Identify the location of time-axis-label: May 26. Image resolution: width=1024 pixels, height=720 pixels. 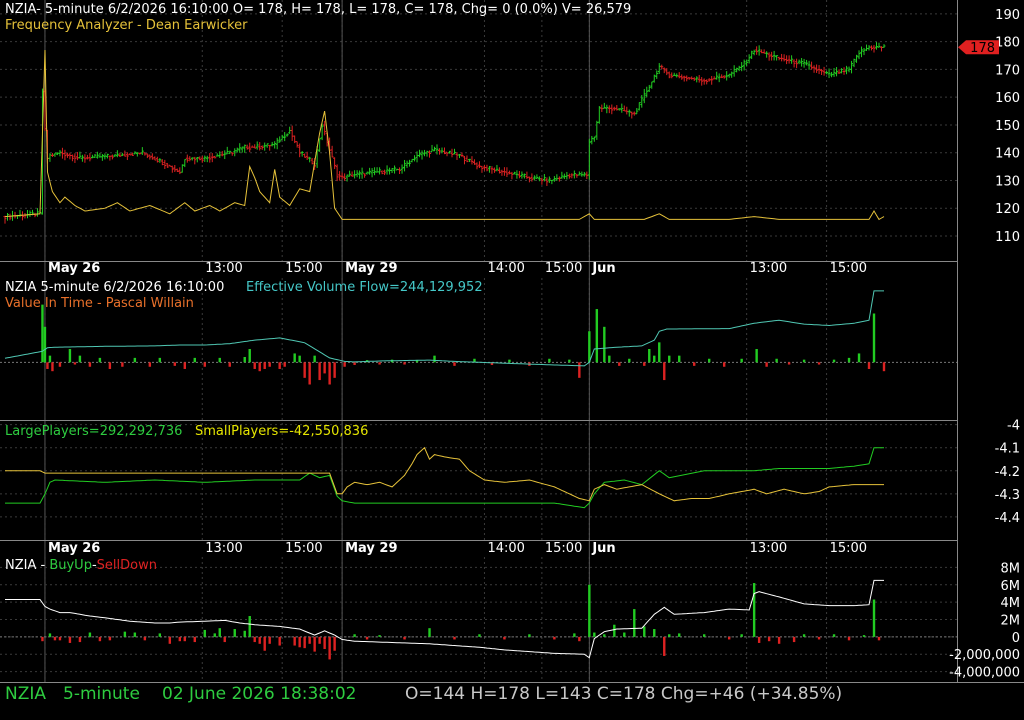
(74, 268).